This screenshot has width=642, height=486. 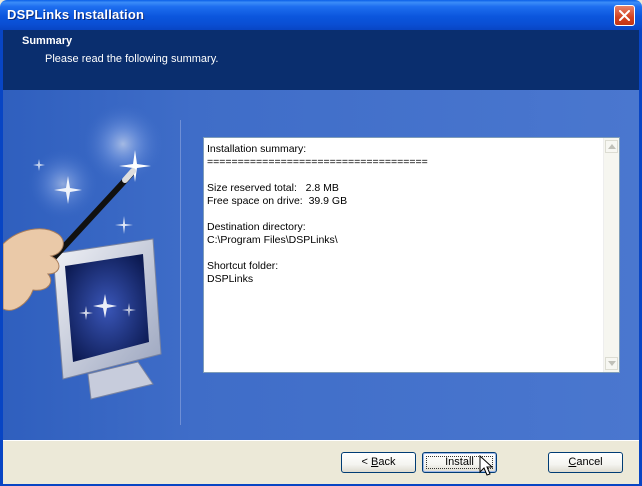 I want to click on scroll-up-button, so click(x=611, y=146).